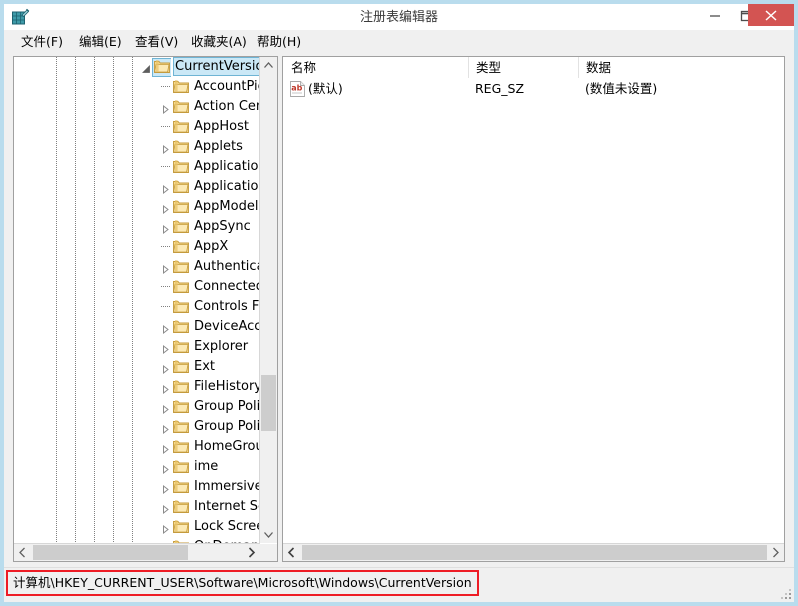  What do you see at coordinates (137, 67) in the screenshot?
I see `tree-item-selected: CurrentVersion` at bounding box center [137, 67].